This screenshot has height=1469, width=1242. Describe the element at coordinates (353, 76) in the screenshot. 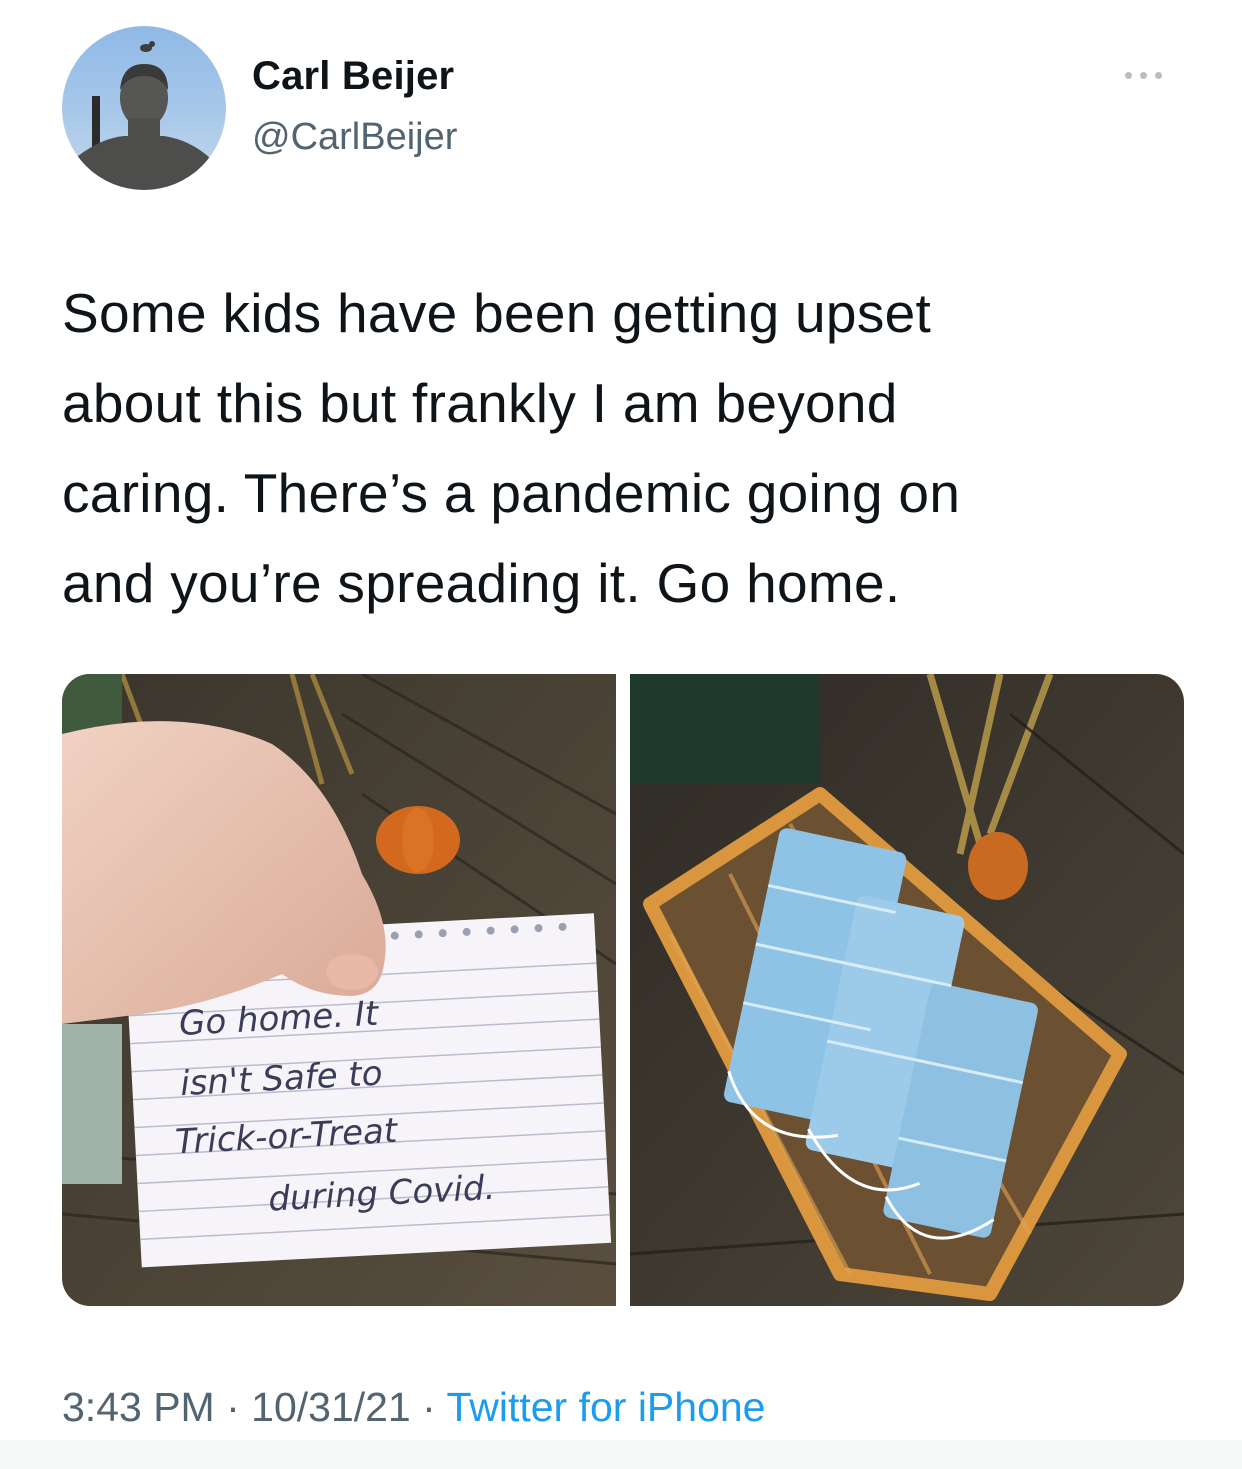

I see `author-name: Carl Beijer` at that location.